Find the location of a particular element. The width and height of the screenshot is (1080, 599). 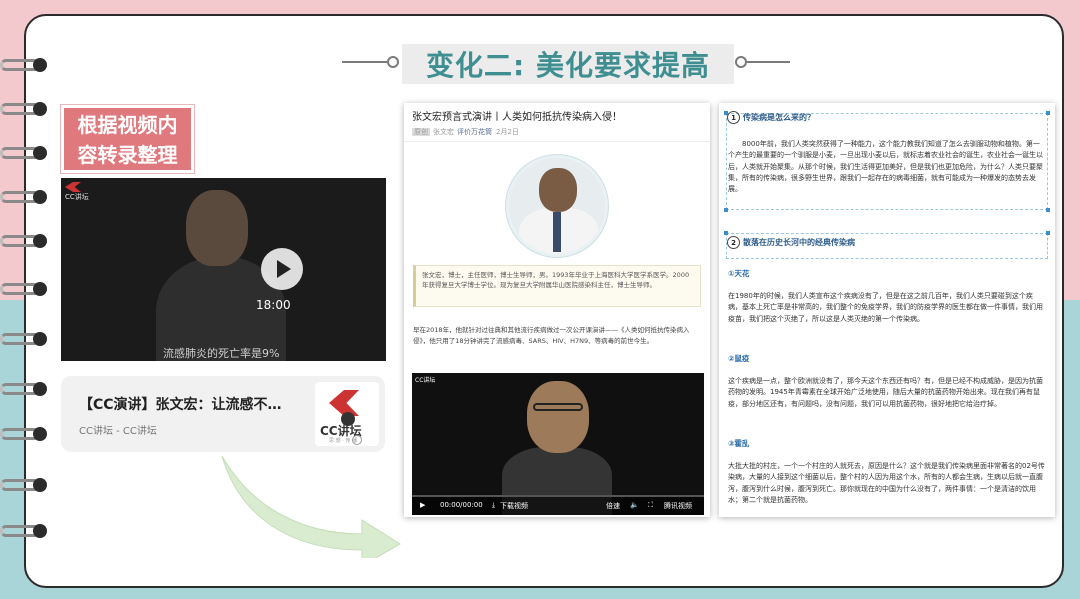

article-title: 张文宏预言式演讲丨人类如何抵抗传染病入侵！ is located at coordinates (517, 117).